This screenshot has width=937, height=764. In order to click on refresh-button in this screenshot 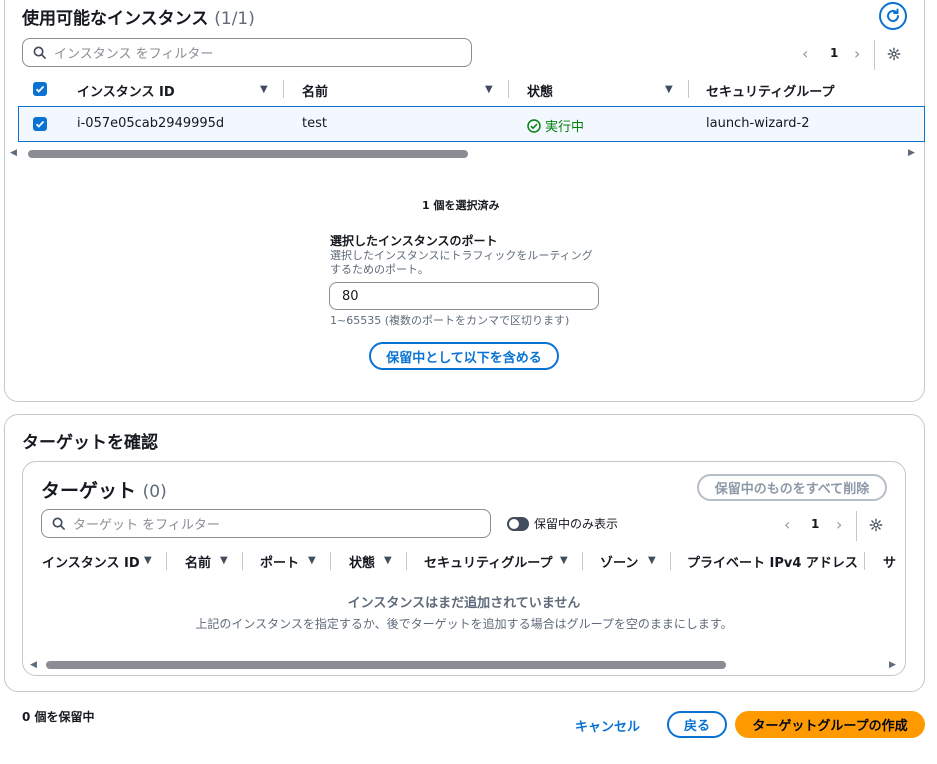, I will do `click(893, 16)`.